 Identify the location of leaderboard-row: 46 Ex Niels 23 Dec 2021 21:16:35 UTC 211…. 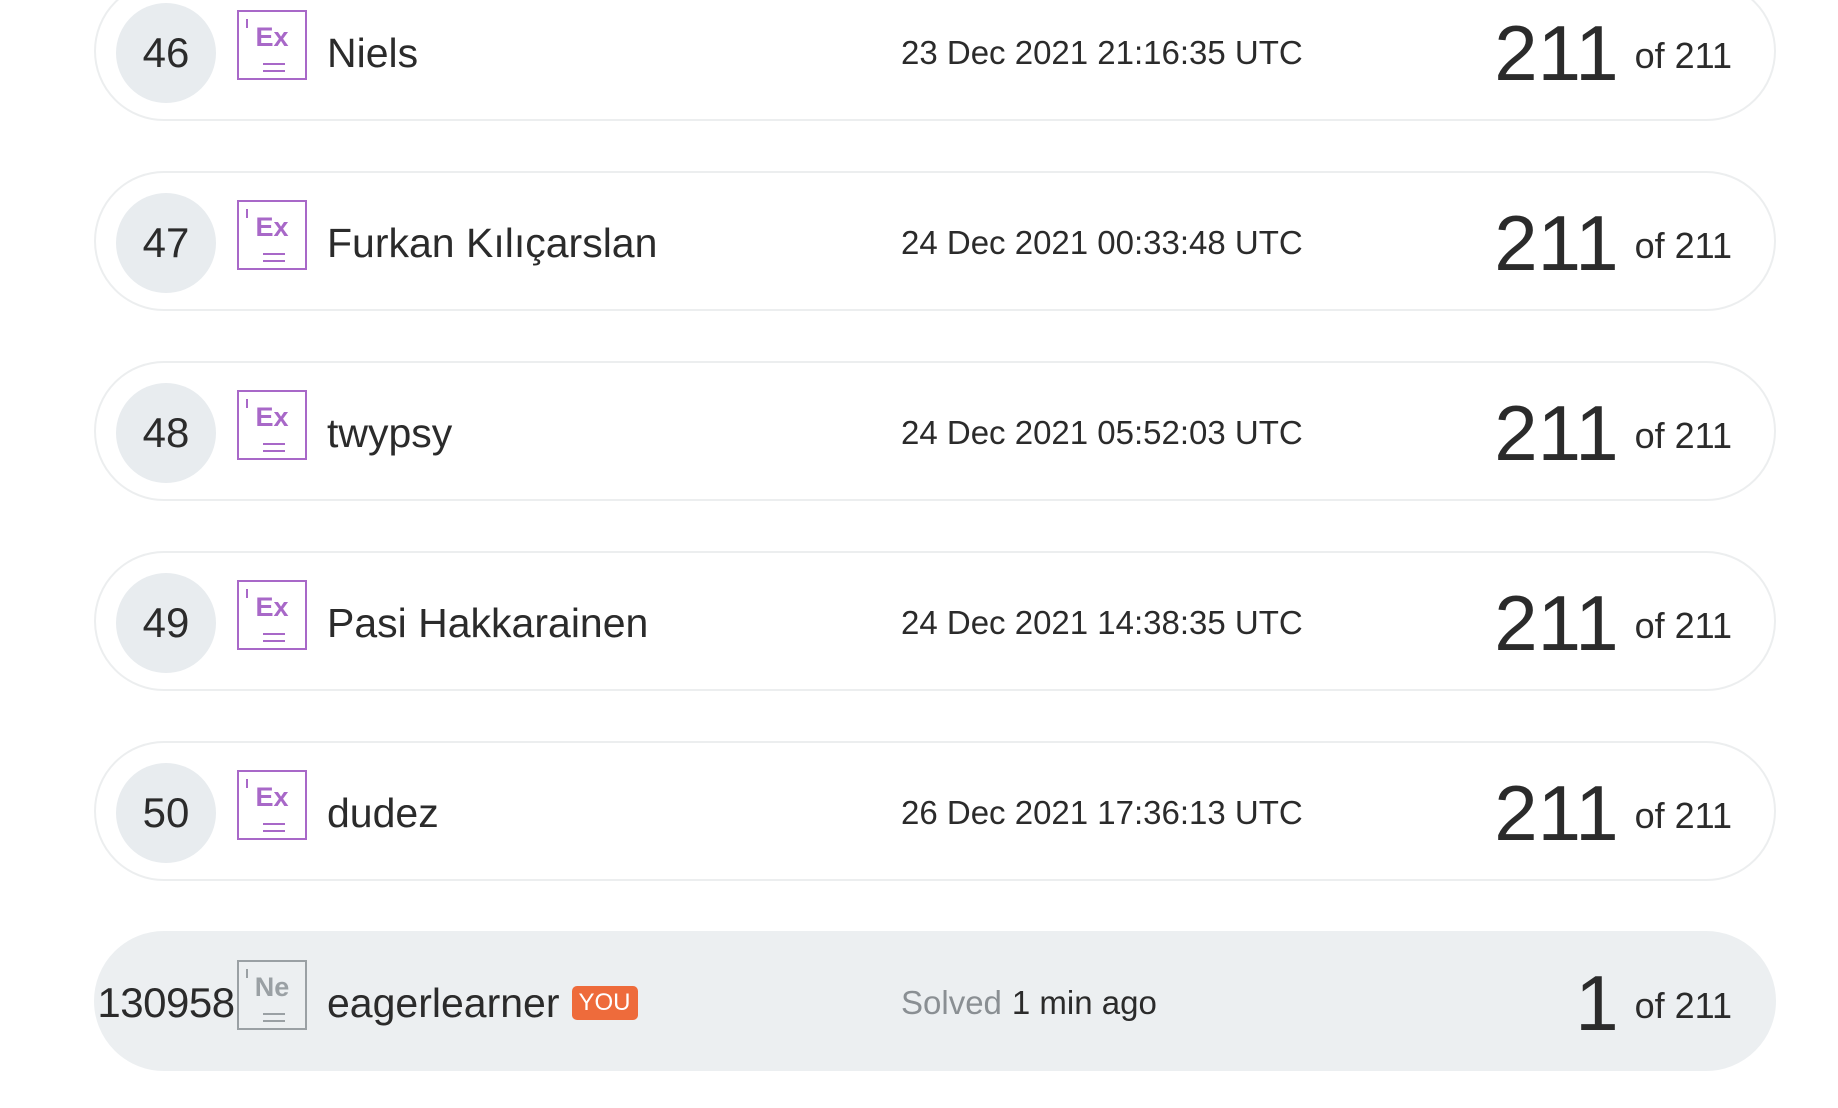
(935, 60).